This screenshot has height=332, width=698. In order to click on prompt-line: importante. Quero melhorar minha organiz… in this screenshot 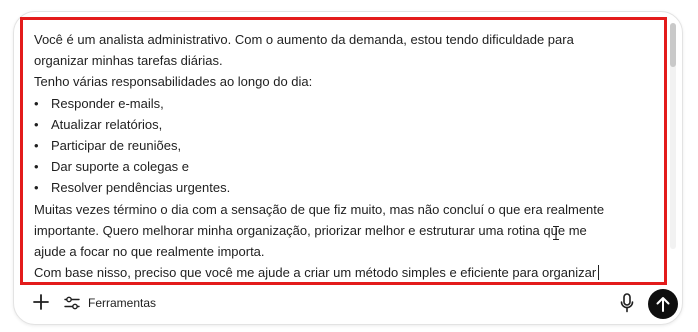, I will do `click(310, 230)`.